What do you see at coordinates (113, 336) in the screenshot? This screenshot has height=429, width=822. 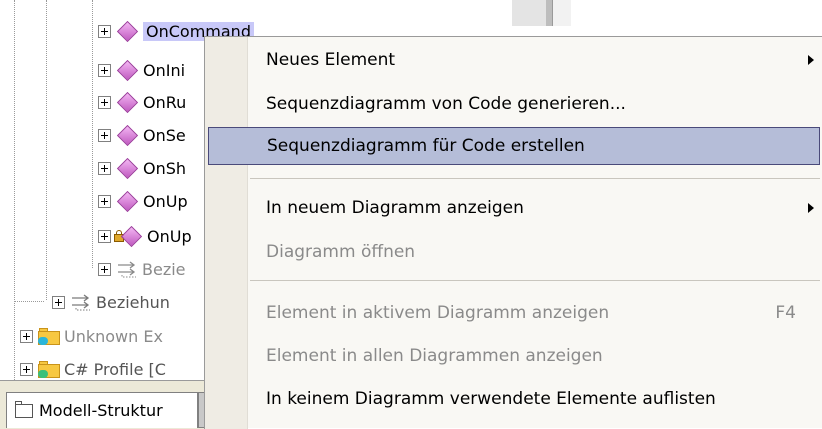 I see `tree-node-label: Unknown Ex` at bounding box center [113, 336].